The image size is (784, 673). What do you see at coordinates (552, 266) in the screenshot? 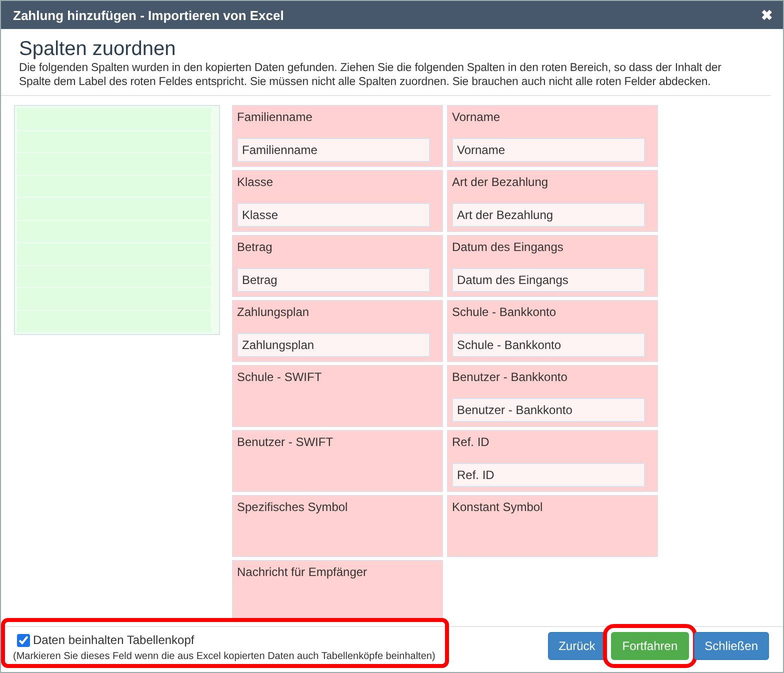
I see `drop-zone: Datum des Eingangs Datum des Eingangs` at bounding box center [552, 266].